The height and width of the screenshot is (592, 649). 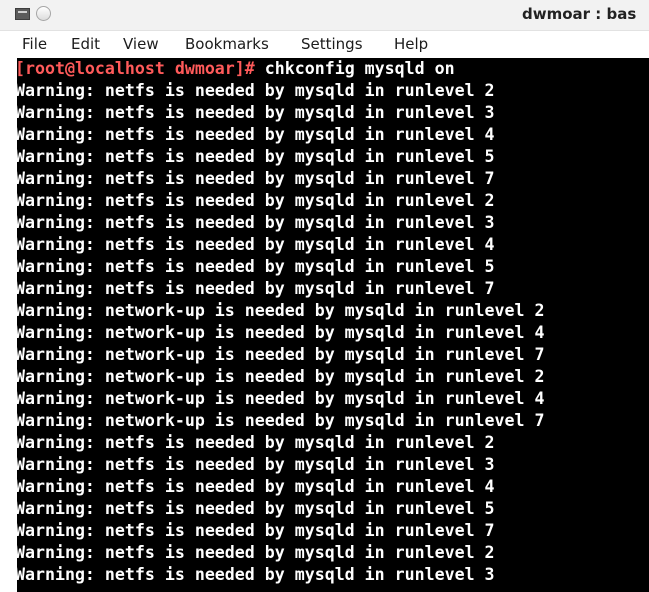 I want to click on title-bar: dwmoar : bas, so click(x=324, y=15).